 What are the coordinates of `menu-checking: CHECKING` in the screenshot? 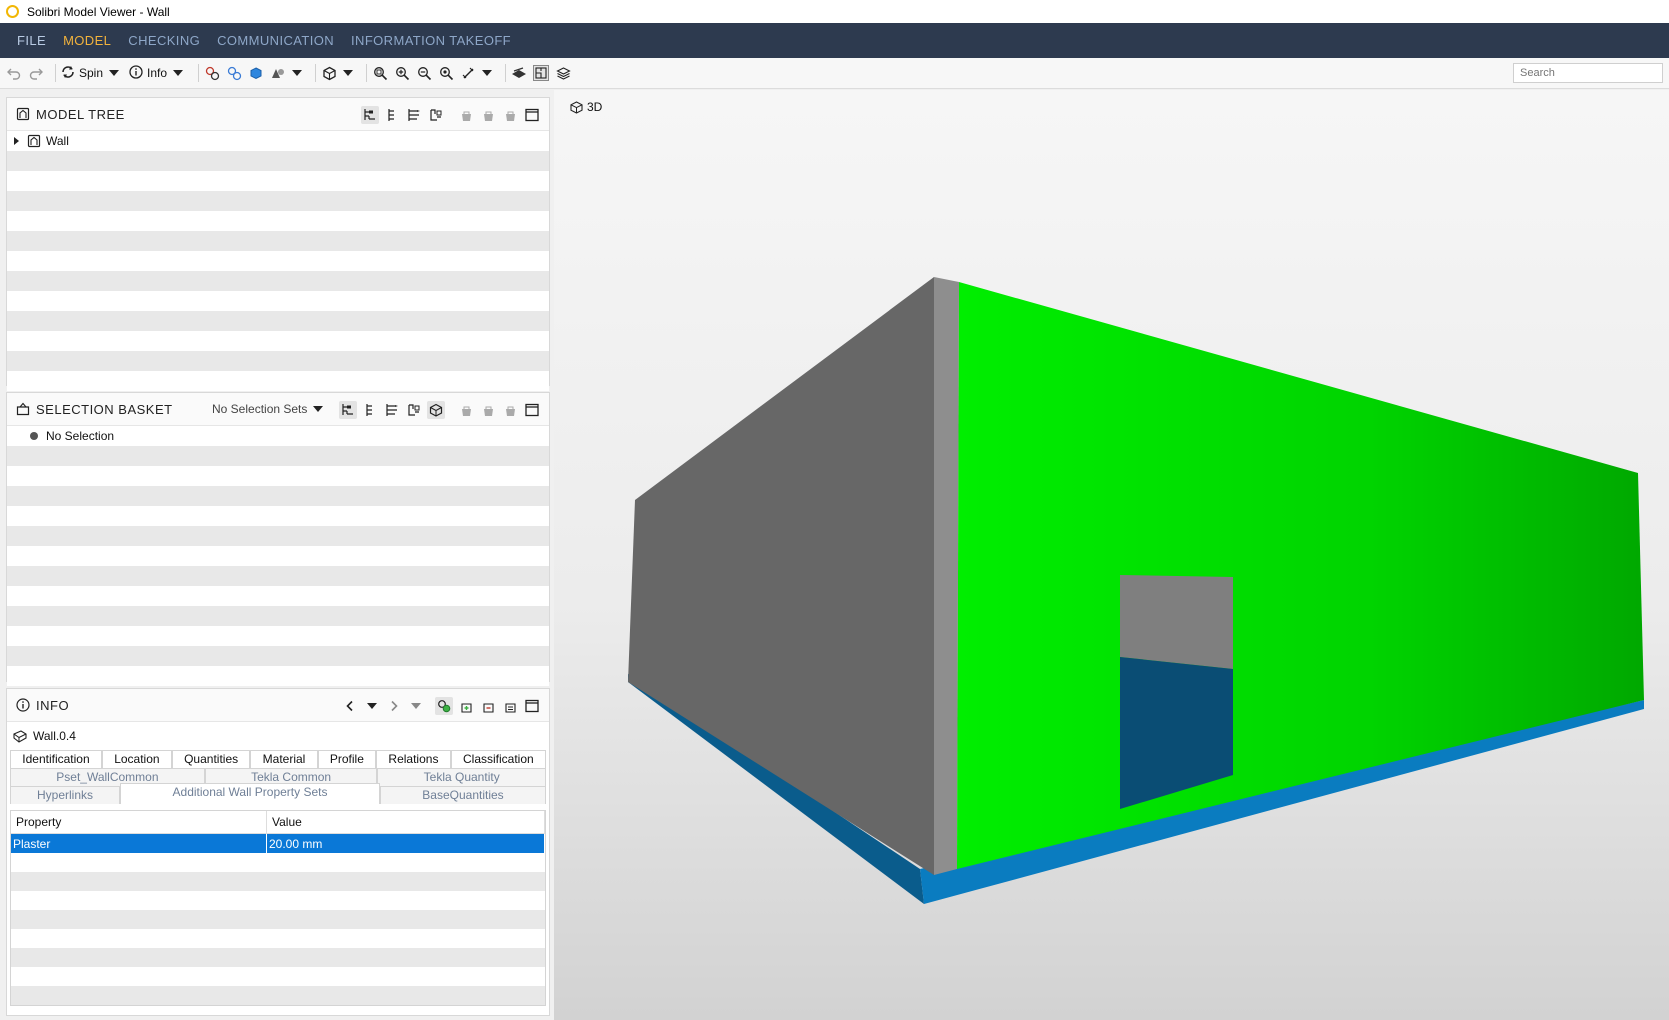 It's located at (164, 40).